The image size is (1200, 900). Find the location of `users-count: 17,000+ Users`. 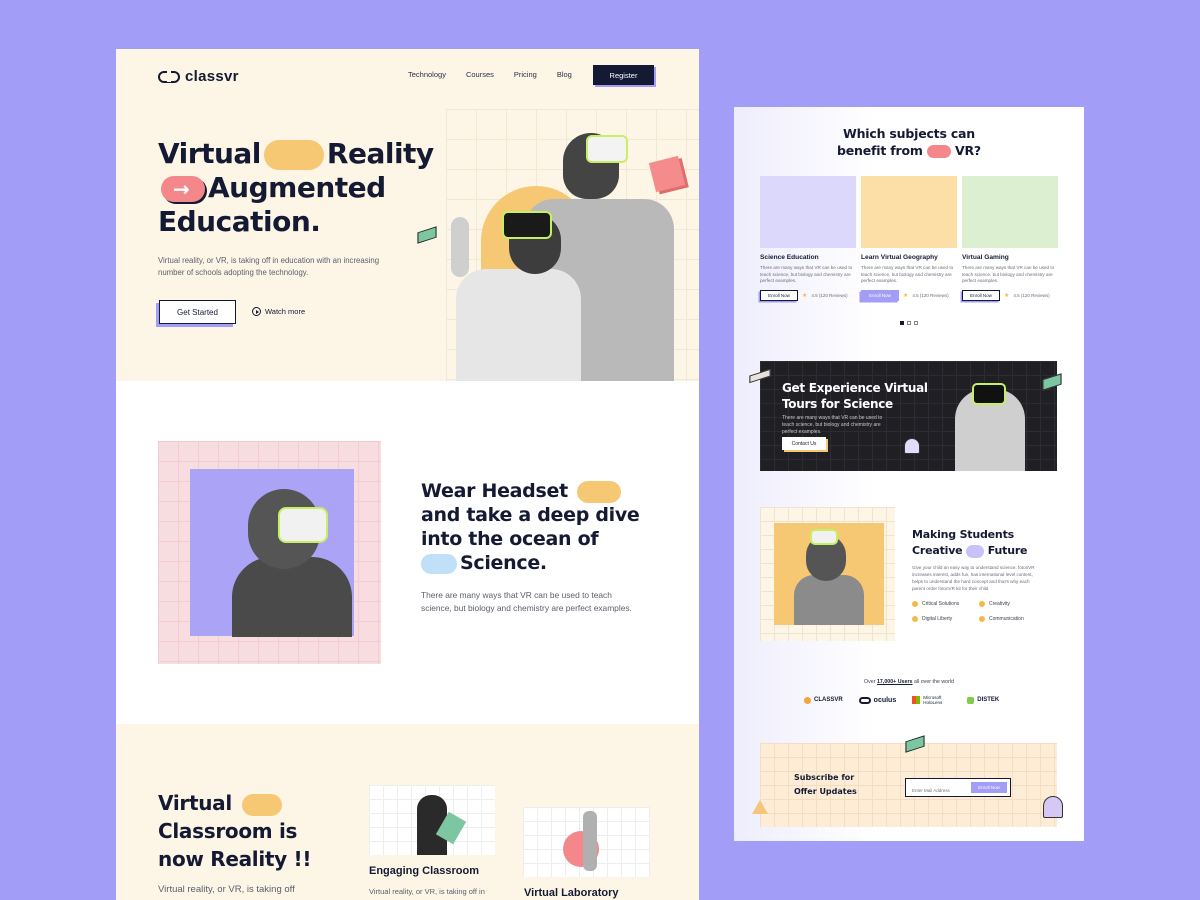

users-count: 17,000+ Users is located at coordinates (895, 682).